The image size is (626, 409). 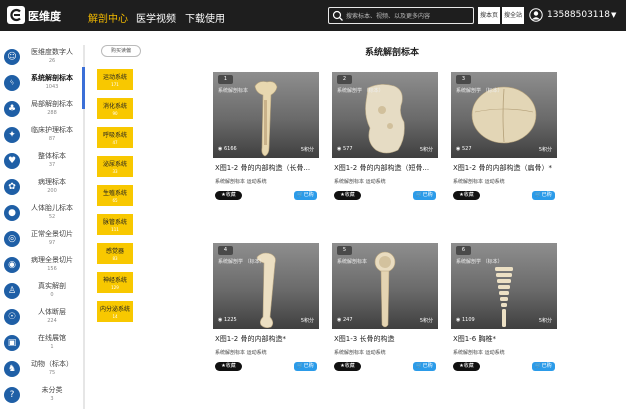 What do you see at coordinates (205, 17) in the screenshot?
I see `nav-download: 下载使用` at bounding box center [205, 17].